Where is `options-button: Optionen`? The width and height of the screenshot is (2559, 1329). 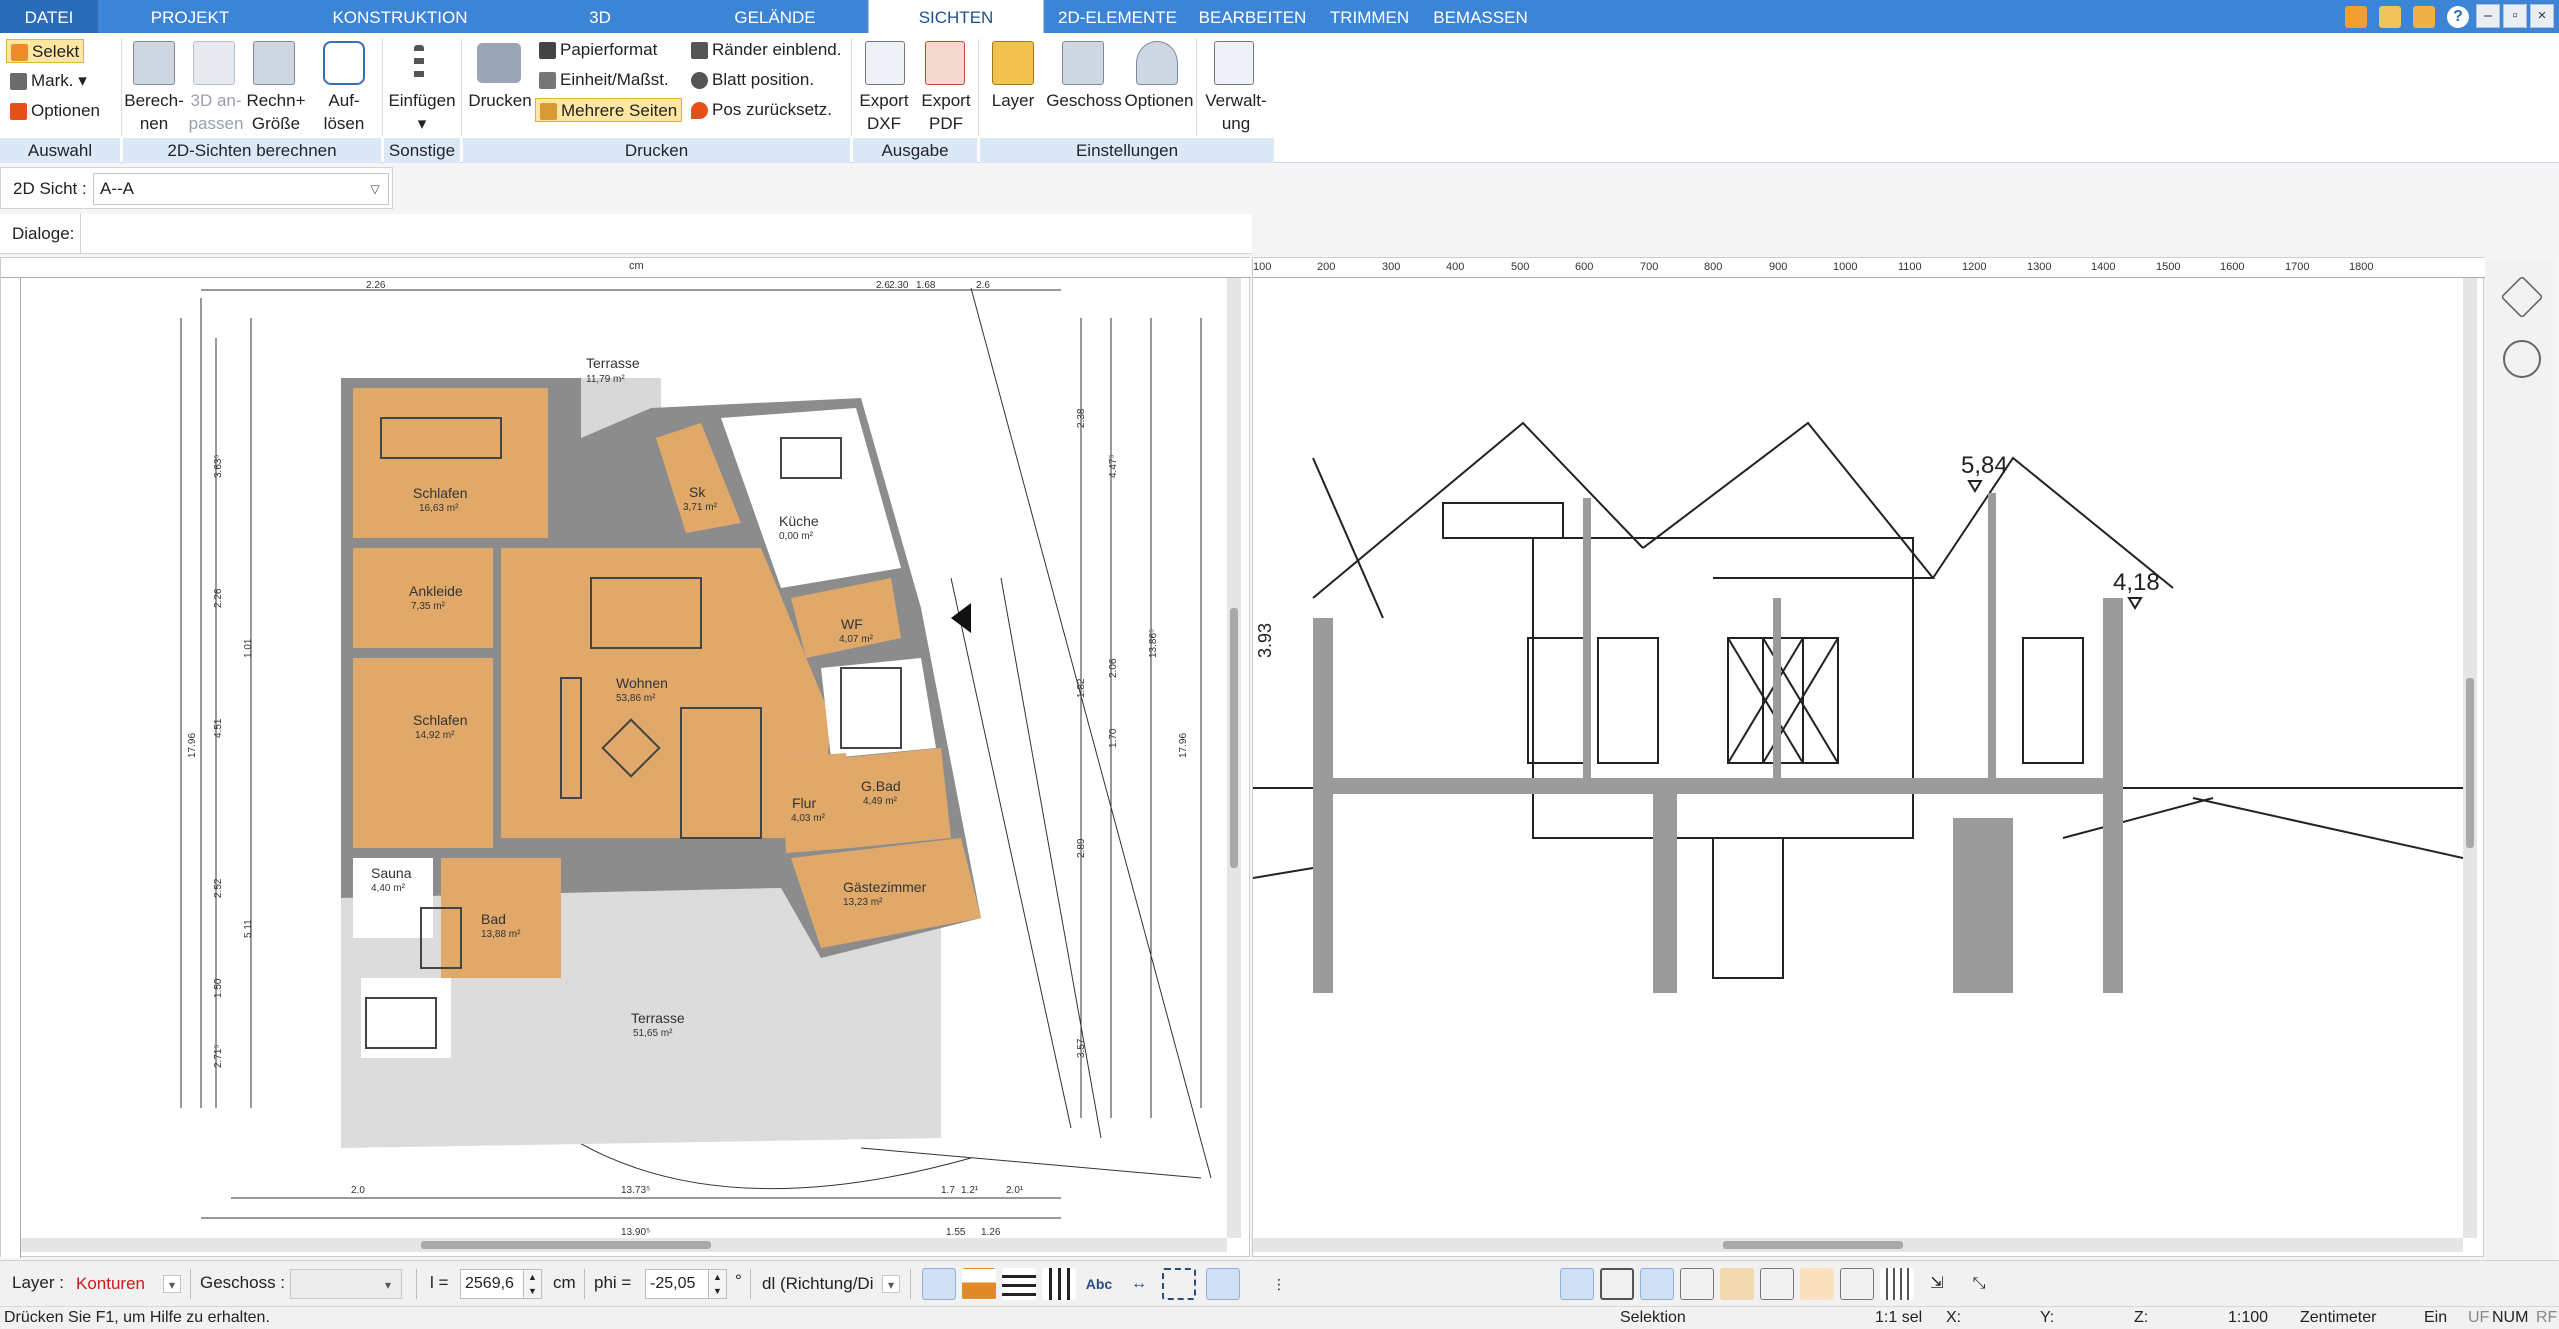
options-button: Optionen is located at coordinates (55, 111).